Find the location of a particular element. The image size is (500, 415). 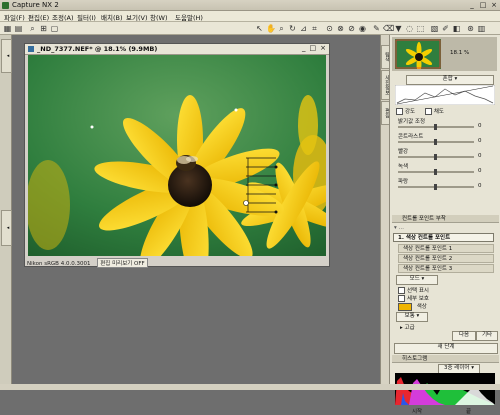

edit-preview-toggle: 편집 미리보기 OFF is located at coordinates (122, 263).